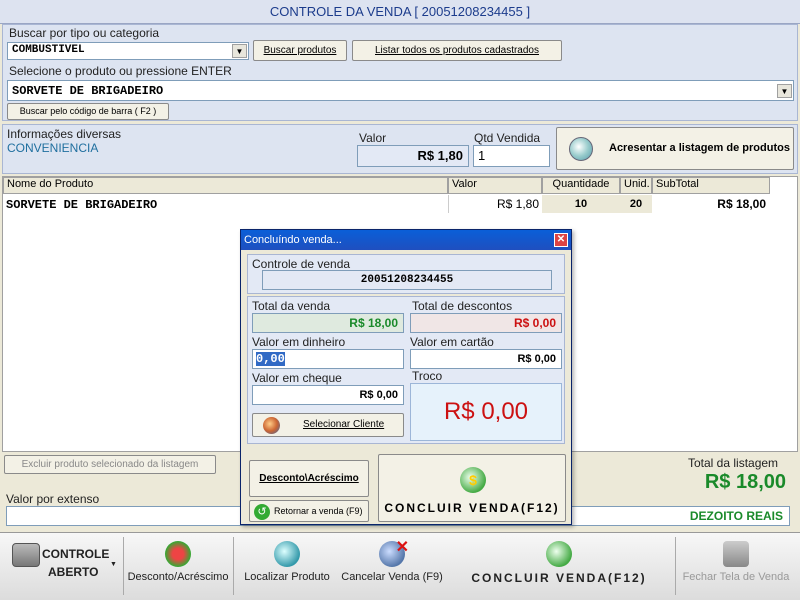  What do you see at coordinates (110, 464) in the screenshot?
I see `remove-product-button: Excluir produto selecionado da listagem` at bounding box center [110, 464].